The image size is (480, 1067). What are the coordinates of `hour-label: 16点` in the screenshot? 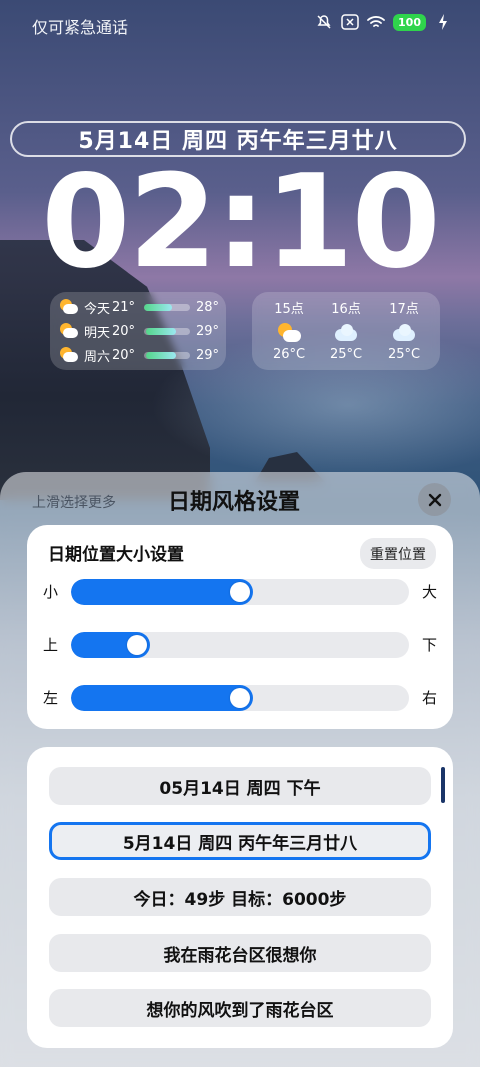 It's located at (346, 309).